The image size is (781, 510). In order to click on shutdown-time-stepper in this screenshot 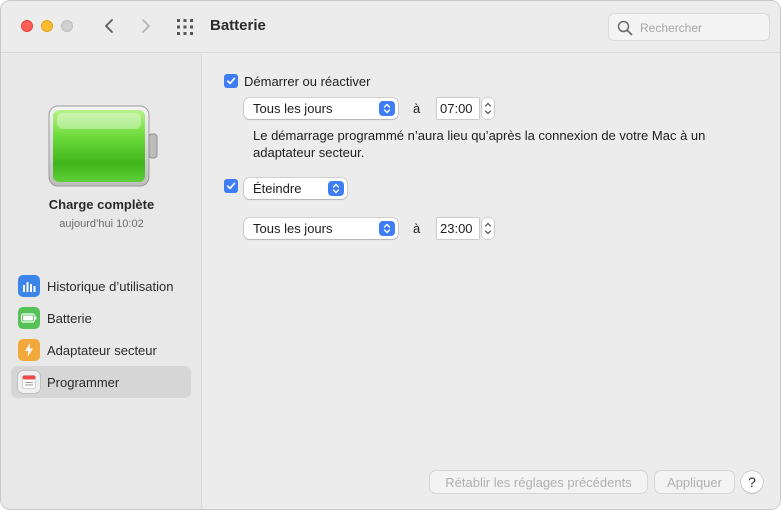, I will do `click(488, 228)`.